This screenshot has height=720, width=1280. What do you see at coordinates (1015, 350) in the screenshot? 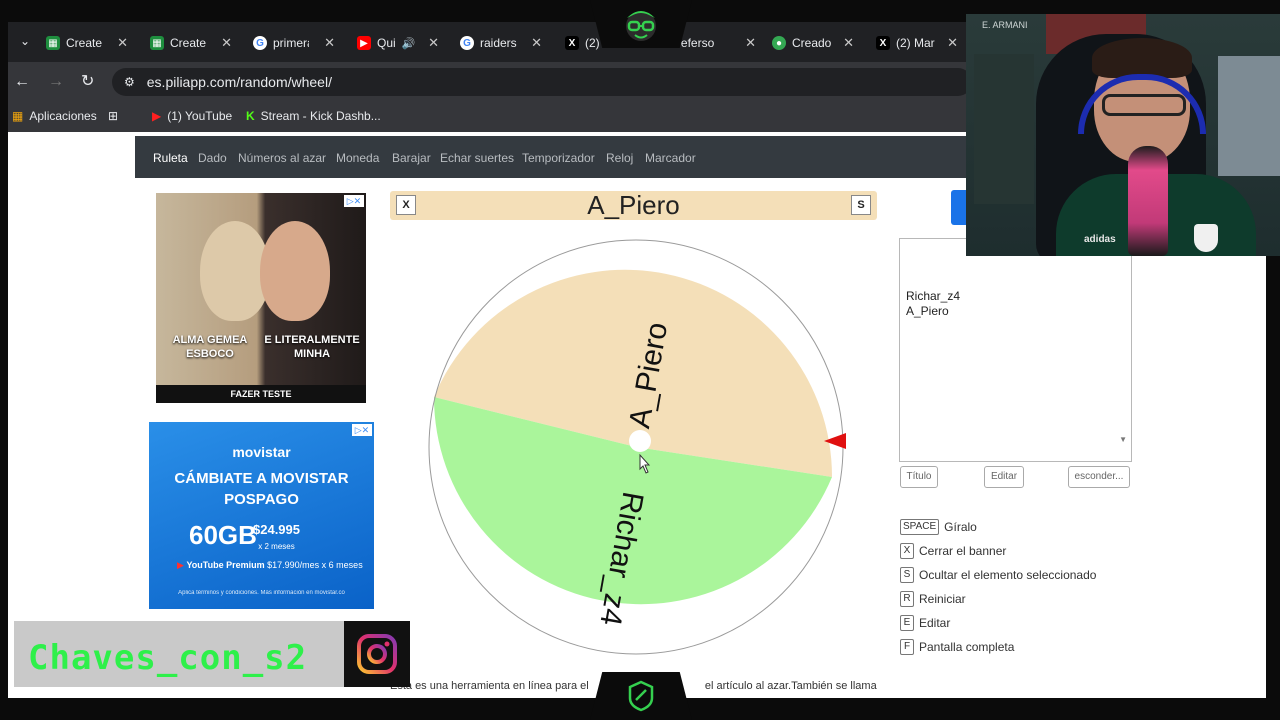
I see `entries-textarea: Richar_z4 A_Piero ▼` at bounding box center [1015, 350].